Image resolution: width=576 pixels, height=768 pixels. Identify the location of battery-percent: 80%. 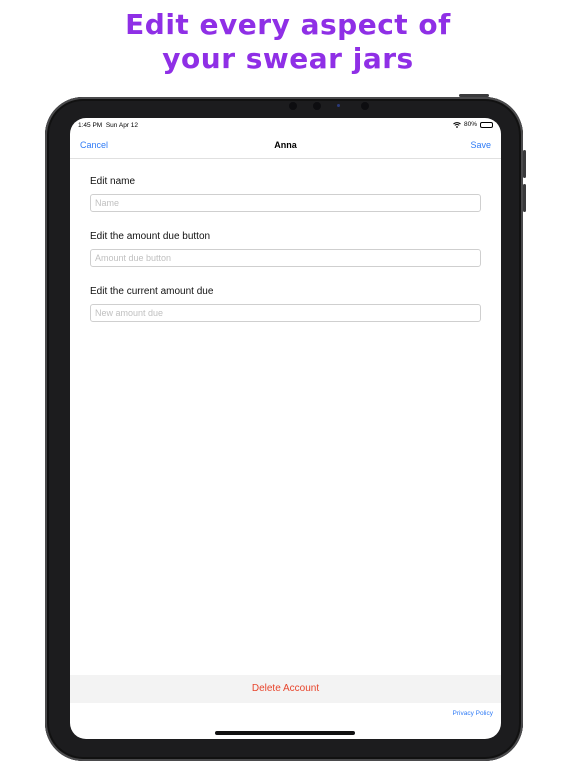
(470, 124).